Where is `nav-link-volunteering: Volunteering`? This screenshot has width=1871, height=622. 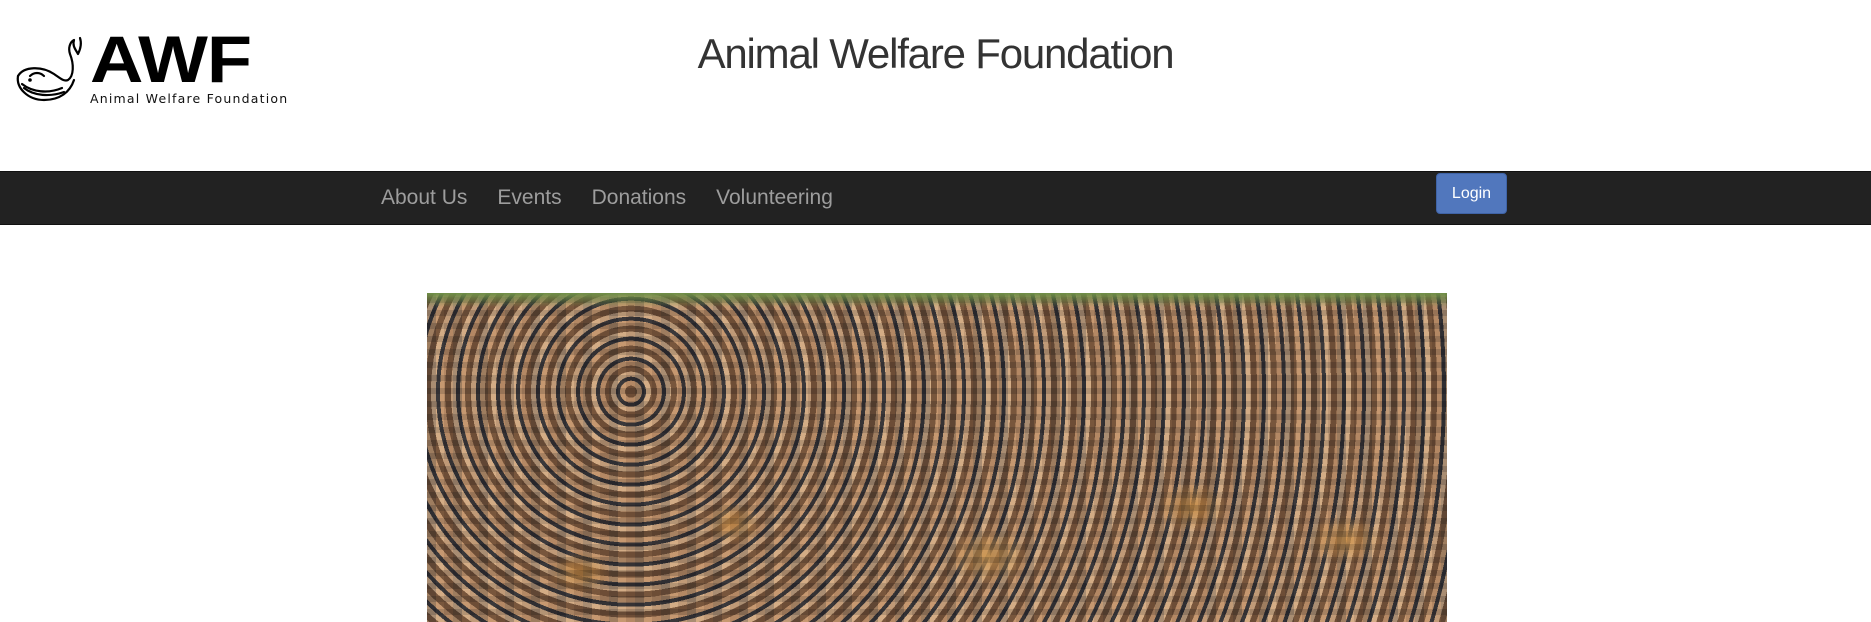 nav-link-volunteering: Volunteering is located at coordinates (774, 198).